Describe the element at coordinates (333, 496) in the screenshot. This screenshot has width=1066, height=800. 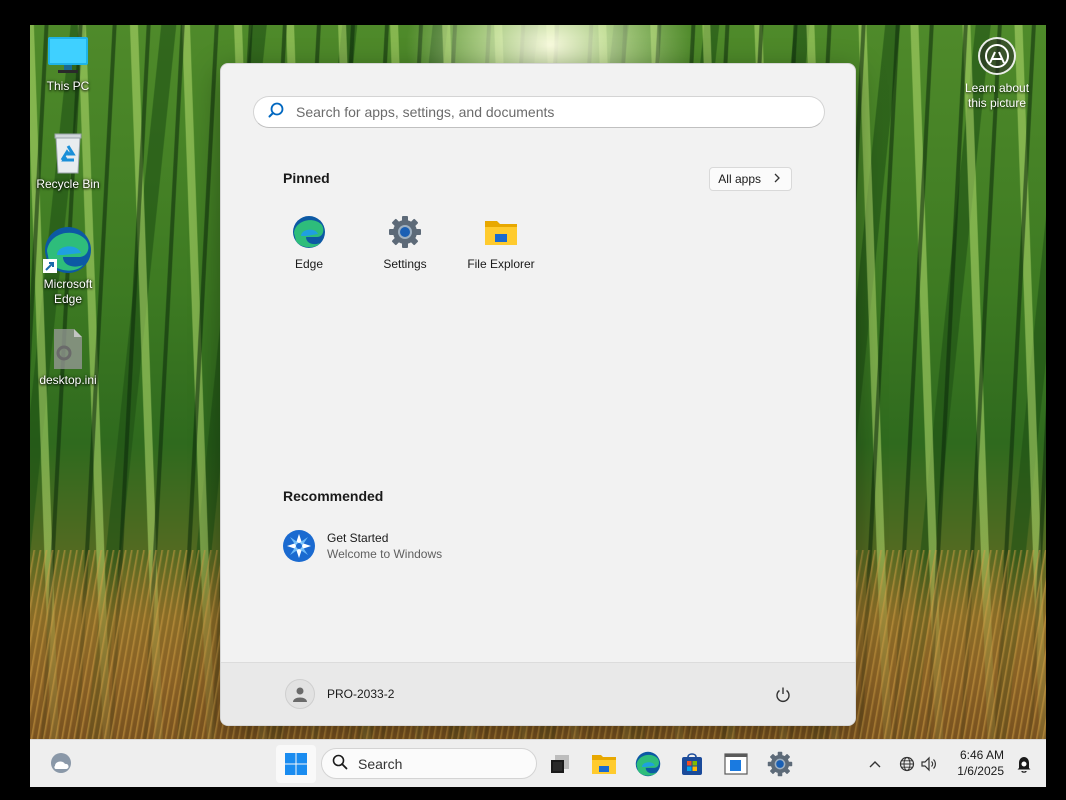
I see `recommended-title: Recommended` at that location.